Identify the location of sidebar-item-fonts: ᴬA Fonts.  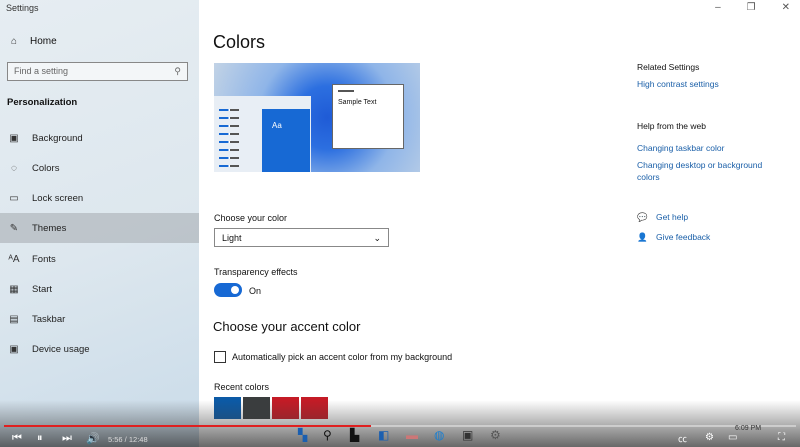
(99, 259).